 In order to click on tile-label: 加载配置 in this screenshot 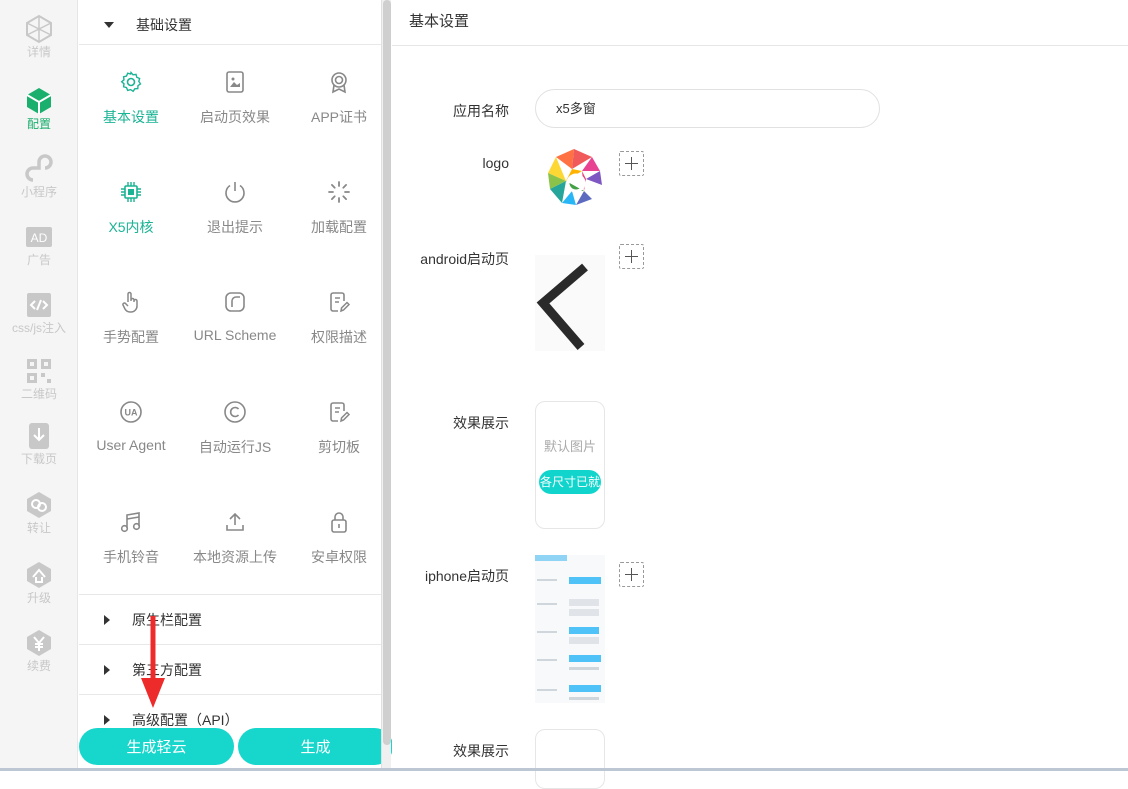, I will do `click(339, 227)`.